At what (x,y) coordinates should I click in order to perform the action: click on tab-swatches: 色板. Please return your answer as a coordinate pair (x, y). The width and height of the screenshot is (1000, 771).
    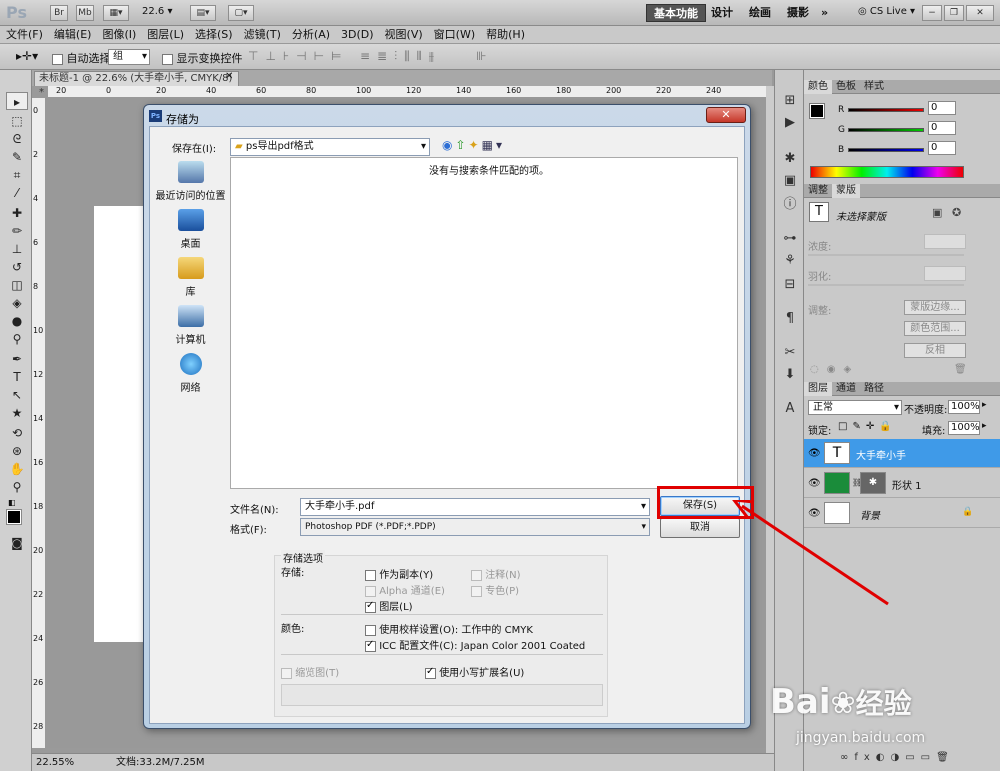
    Looking at the image, I should click on (846, 87).